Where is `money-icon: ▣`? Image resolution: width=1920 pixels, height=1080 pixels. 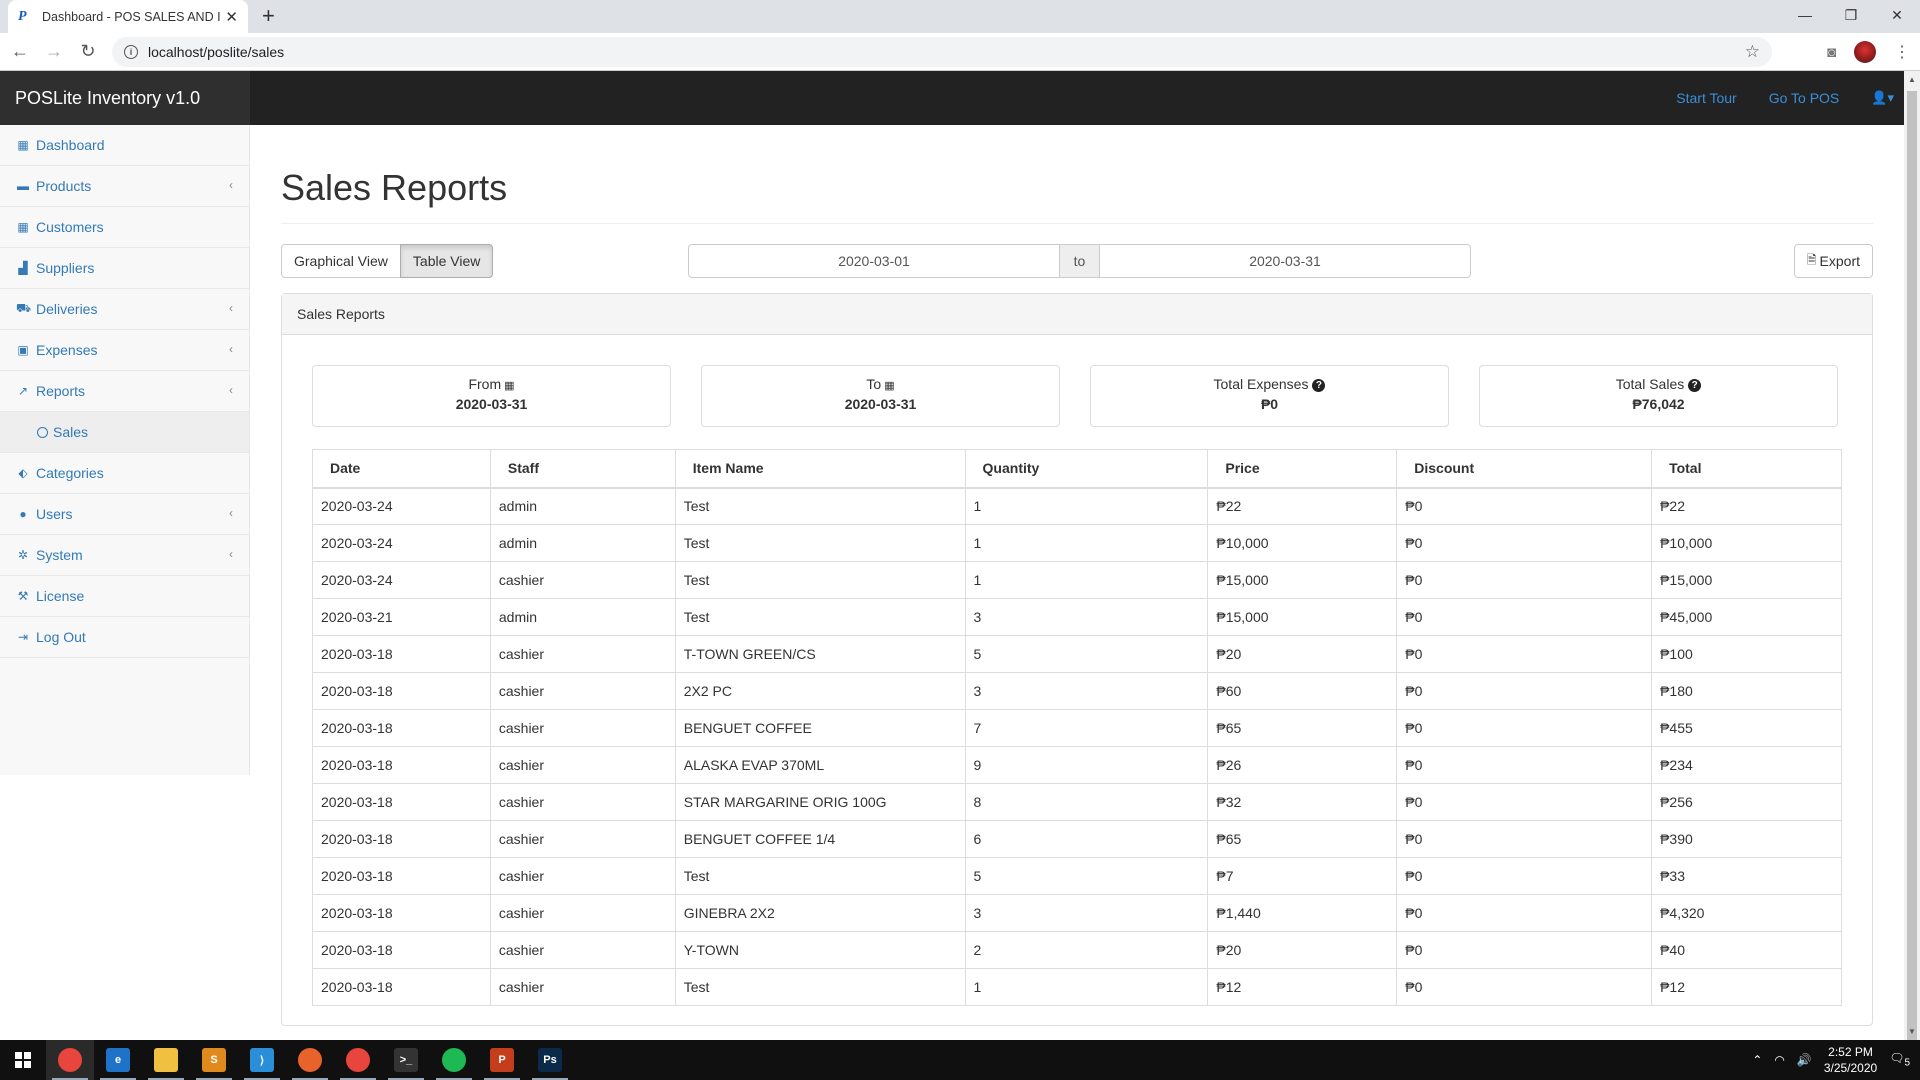
money-icon: ▣ is located at coordinates (23, 350).